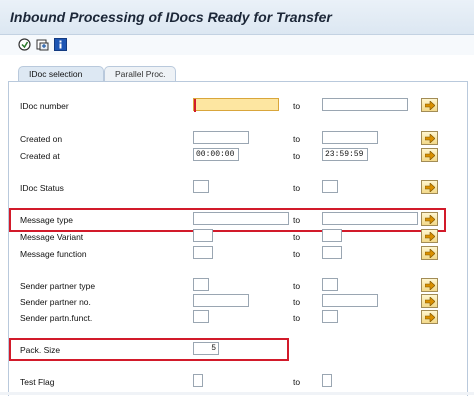  Describe the element at coordinates (236, 104) in the screenshot. I see `idoc-number-from-input` at that location.